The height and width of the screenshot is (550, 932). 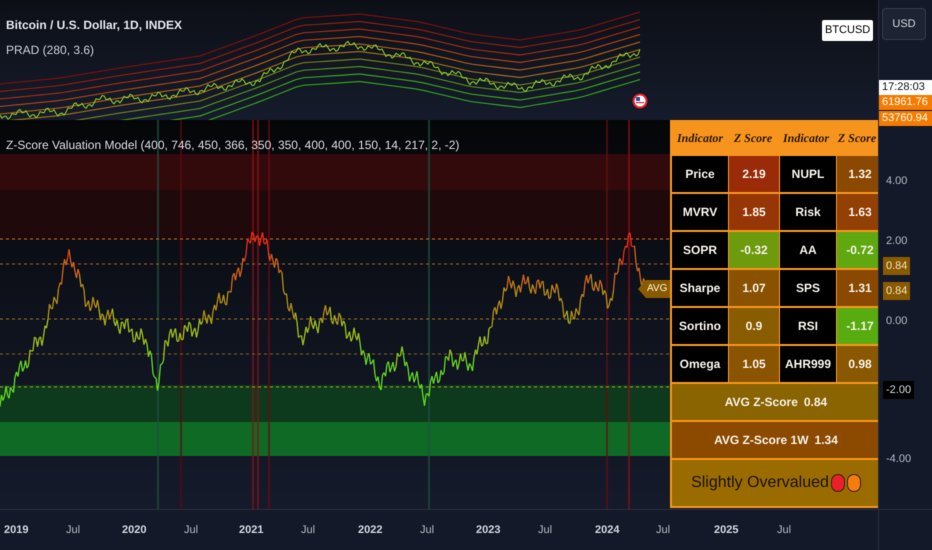 What do you see at coordinates (760, 483) in the screenshot?
I see `status-text: Slightly Overvalued` at bounding box center [760, 483].